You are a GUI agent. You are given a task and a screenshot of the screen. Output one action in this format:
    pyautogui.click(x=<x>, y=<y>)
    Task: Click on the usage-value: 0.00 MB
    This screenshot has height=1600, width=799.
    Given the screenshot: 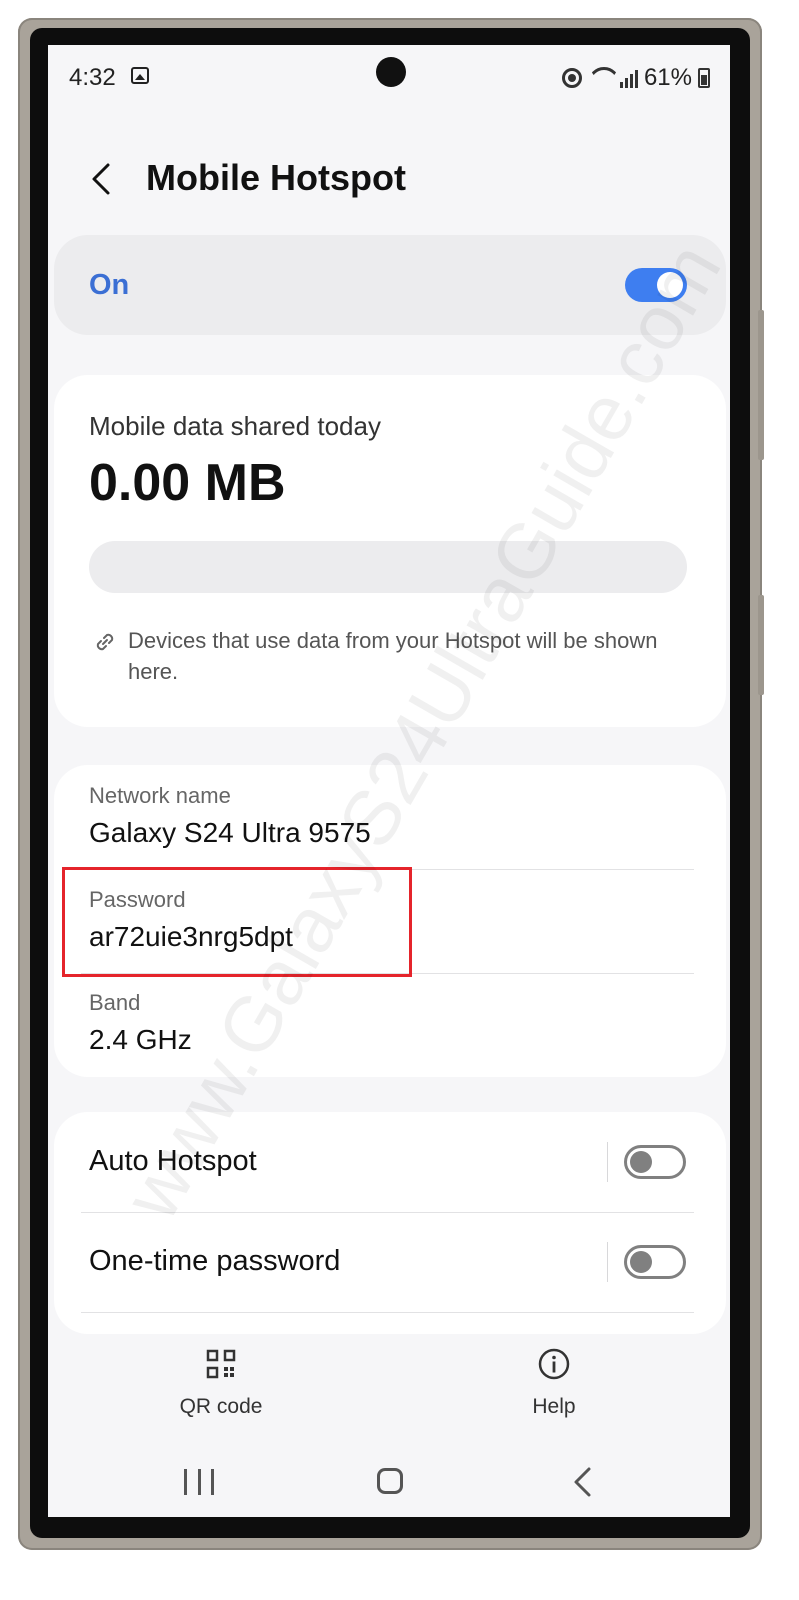 What is the action you would take?
    pyautogui.click(x=187, y=483)
    